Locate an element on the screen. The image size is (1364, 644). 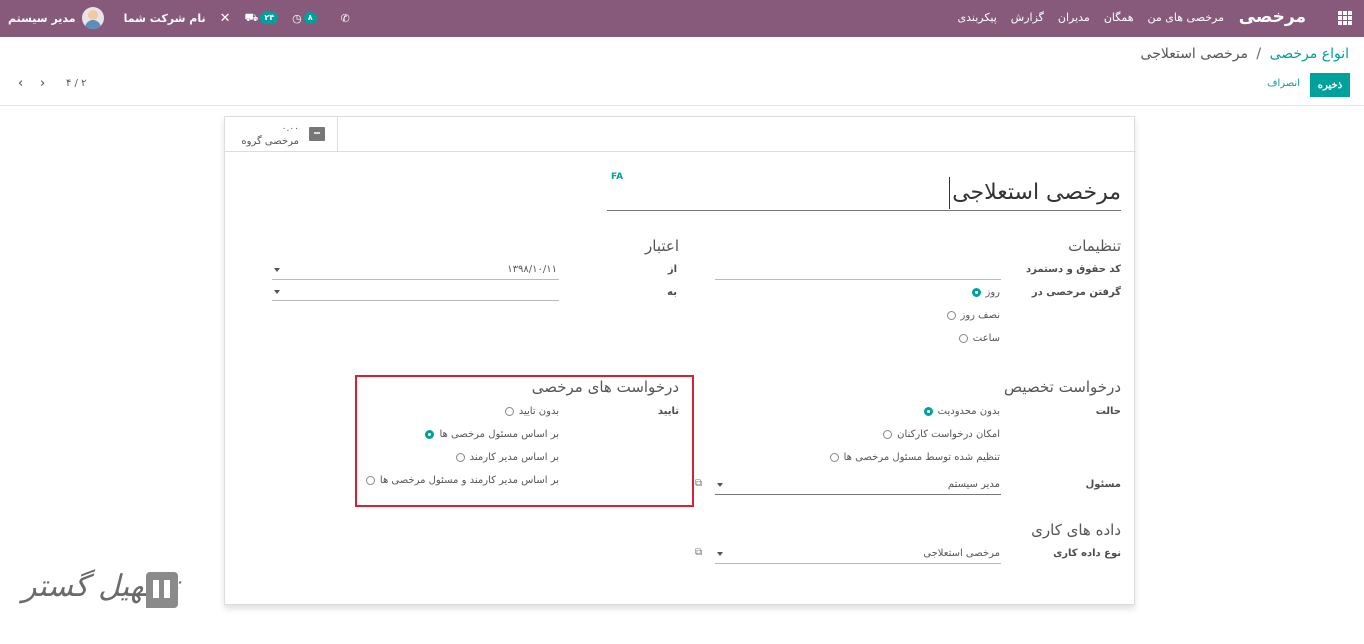
radio-take-leave-day: روز is located at coordinates (986, 292).